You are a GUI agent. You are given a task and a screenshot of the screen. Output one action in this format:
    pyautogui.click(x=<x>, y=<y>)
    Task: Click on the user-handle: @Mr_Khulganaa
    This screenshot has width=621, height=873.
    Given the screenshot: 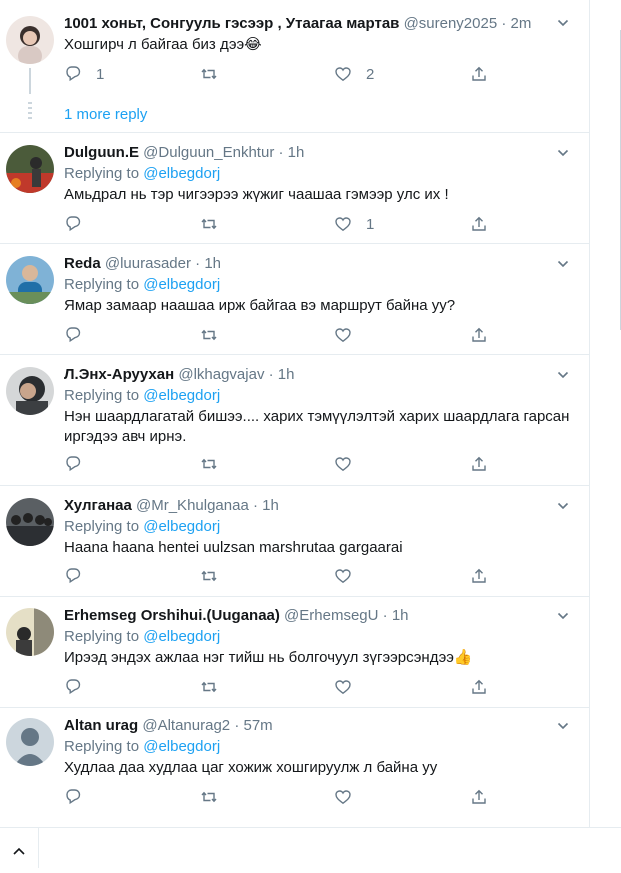 What is the action you would take?
    pyautogui.click(x=192, y=505)
    